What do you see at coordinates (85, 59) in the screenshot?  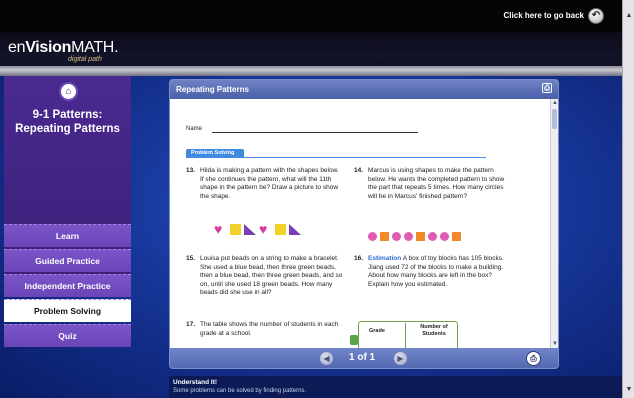 I see `brand-subtitle: digital path` at bounding box center [85, 59].